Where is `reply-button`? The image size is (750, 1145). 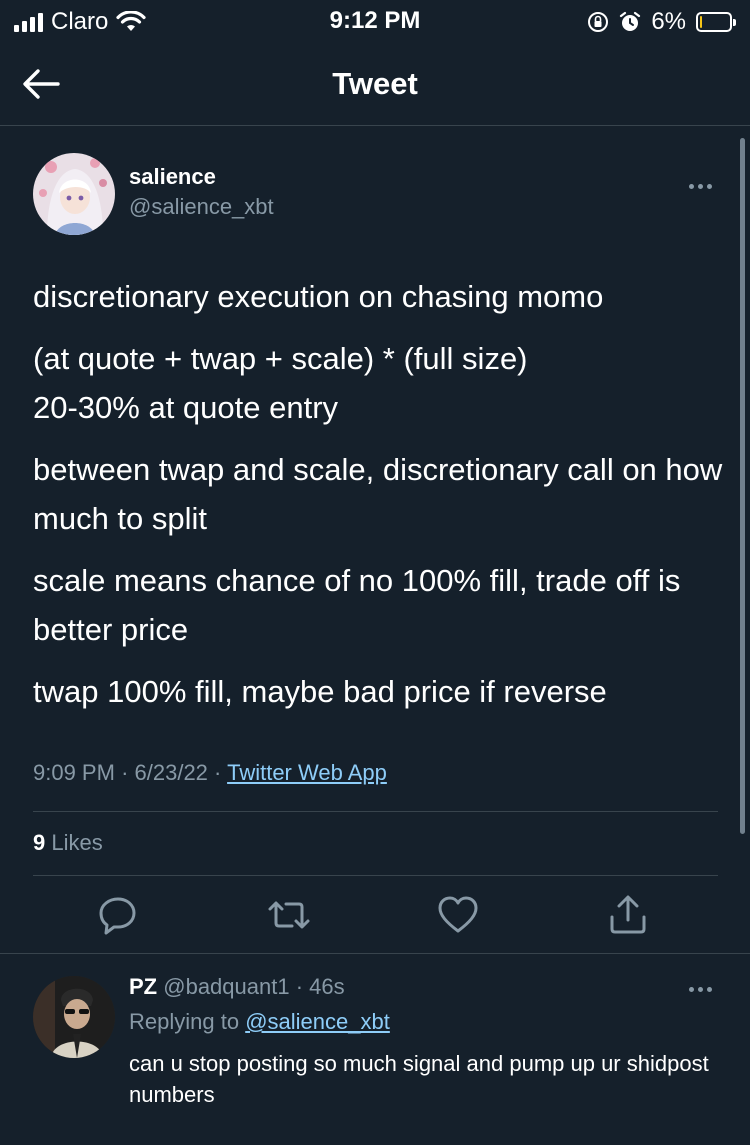
reply-button is located at coordinates (118, 915).